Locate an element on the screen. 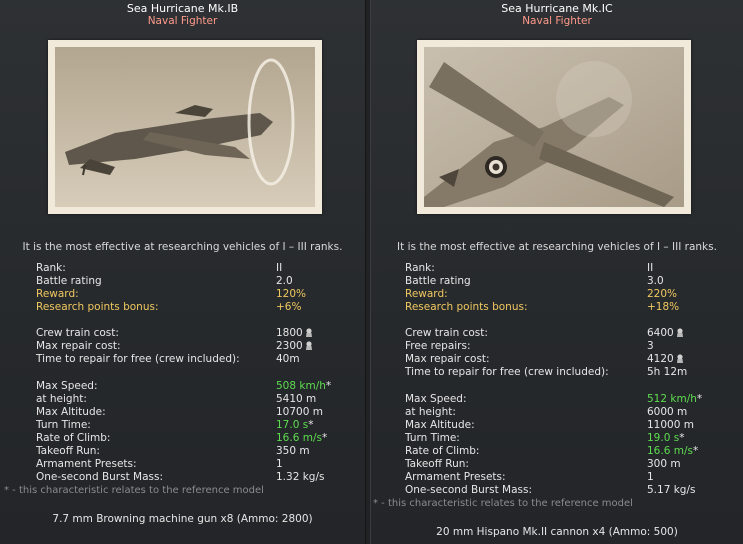 The width and height of the screenshot is (743, 544). stat-reward: Reward: 120% is located at coordinates (196, 294).